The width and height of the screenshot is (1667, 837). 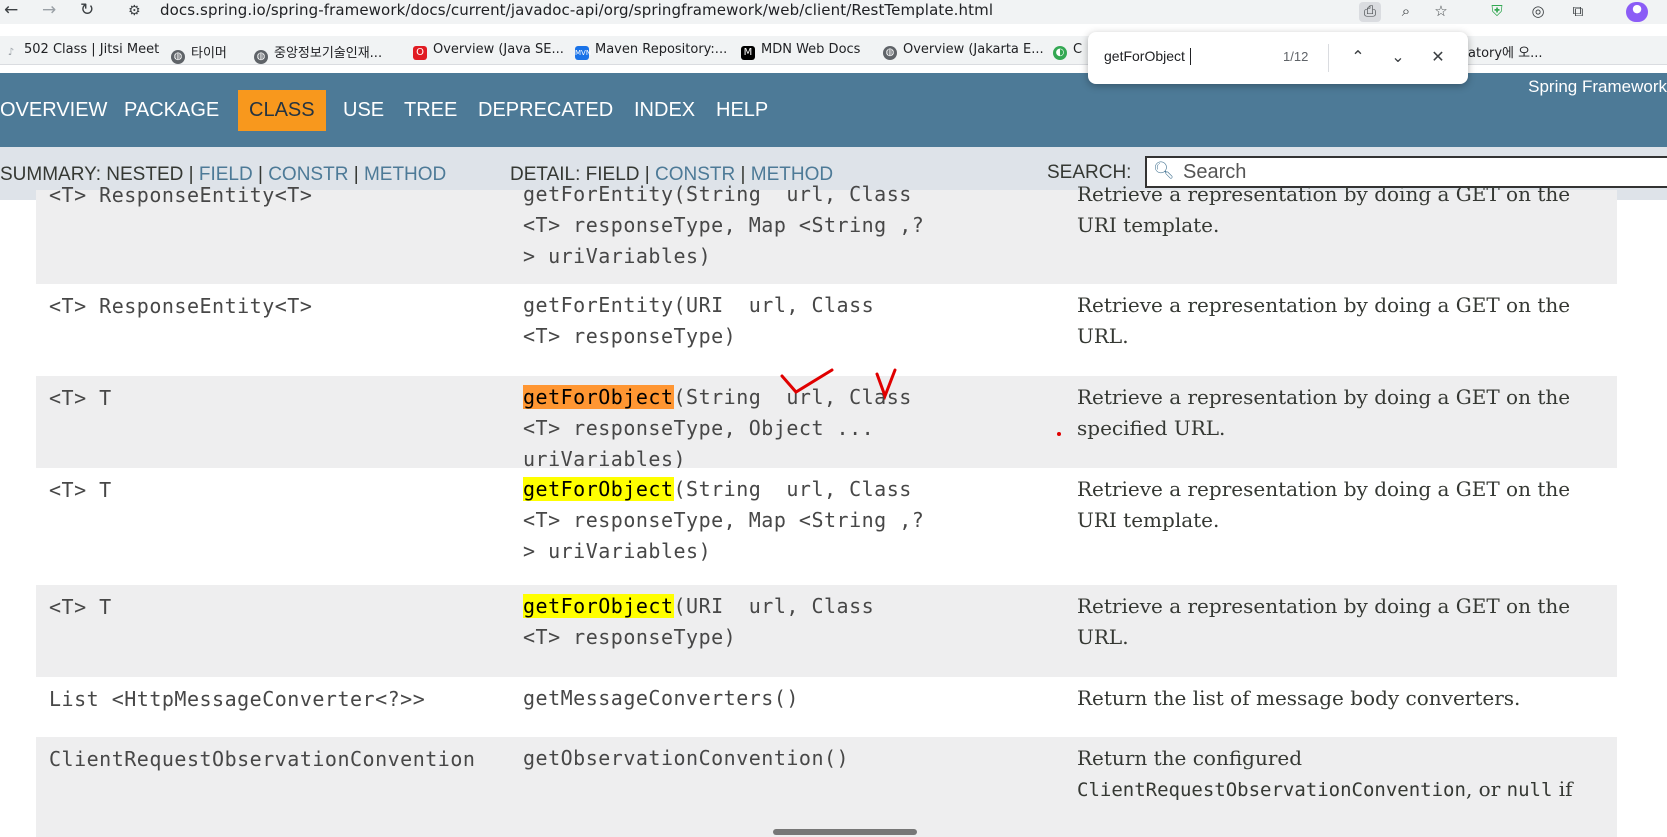 What do you see at coordinates (237, 699) in the screenshot?
I see `return-type: List <HttpMessageConverter<?>>` at bounding box center [237, 699].